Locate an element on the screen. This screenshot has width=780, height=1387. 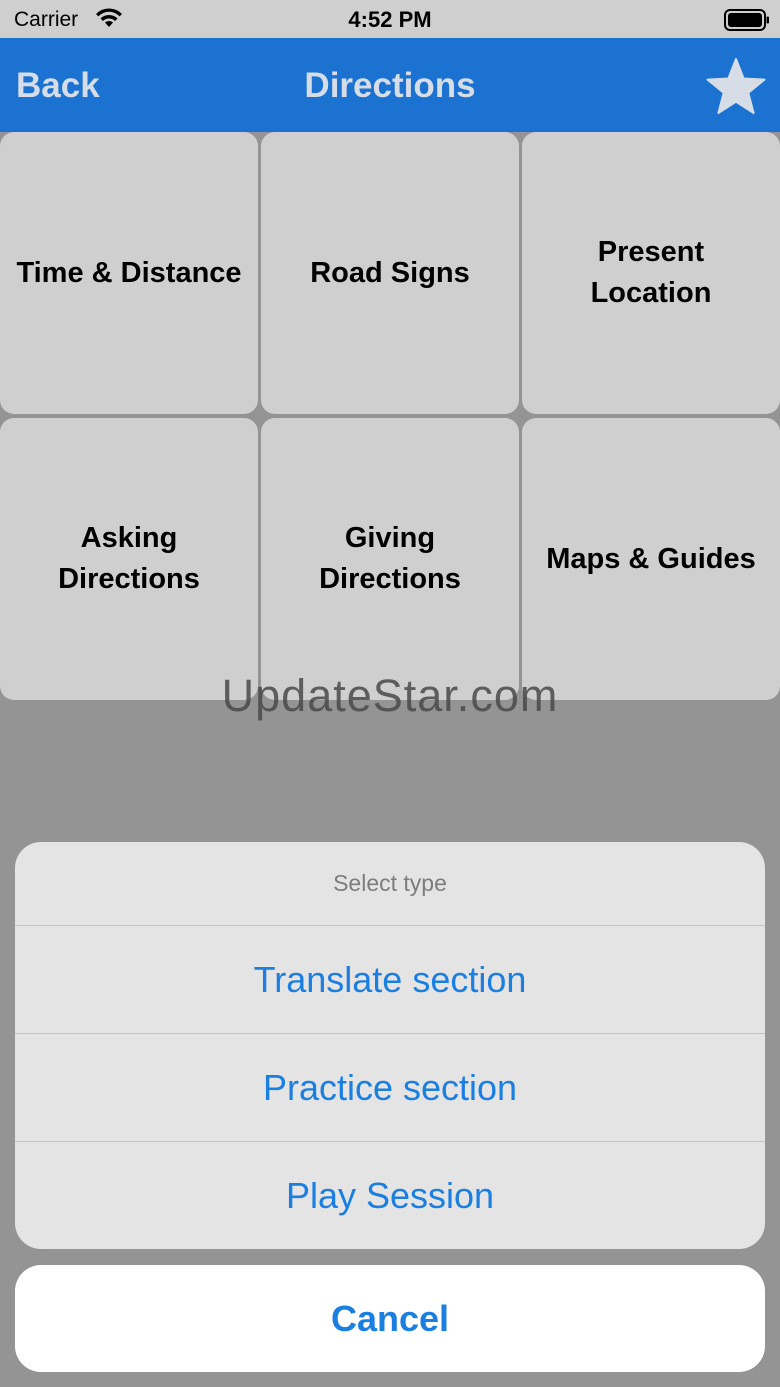
status-time: 4:52 PM is located at coordinates (390, 19).